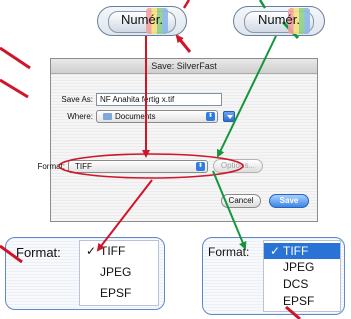 The height and width of the screenshot is (319, 351). What do you see at coordinates (15, 58) in the screenshot?
I see `red-arrow-left-top` at bounding box center [15, 58].